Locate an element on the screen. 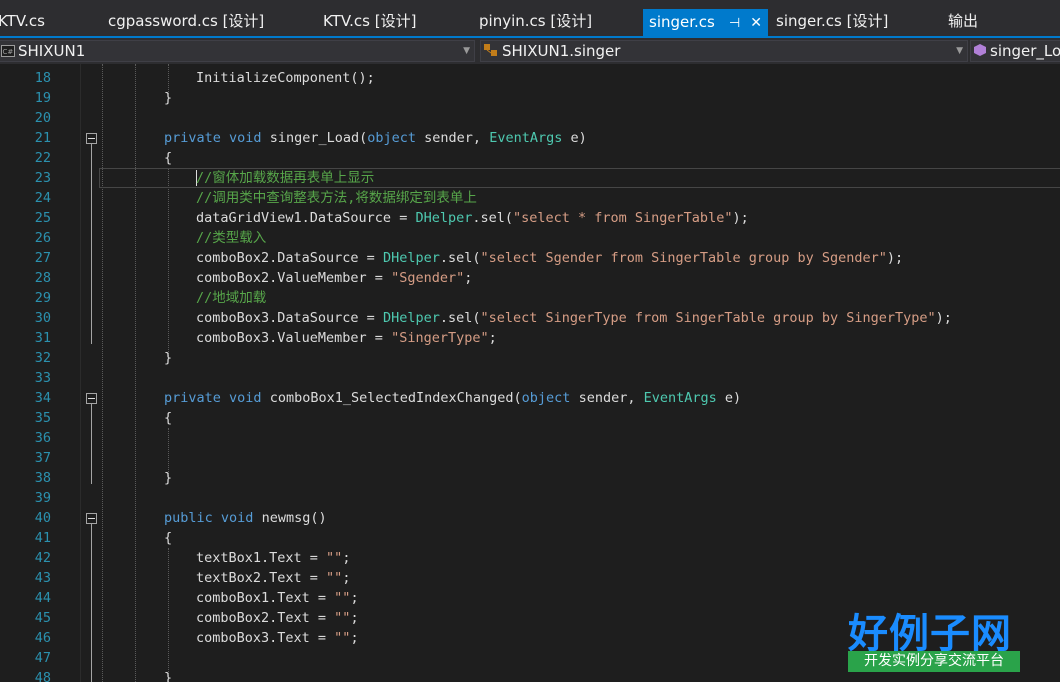  class-dropdown: SHIXUN1.singer ▼ is located at coordinates (724, 51).